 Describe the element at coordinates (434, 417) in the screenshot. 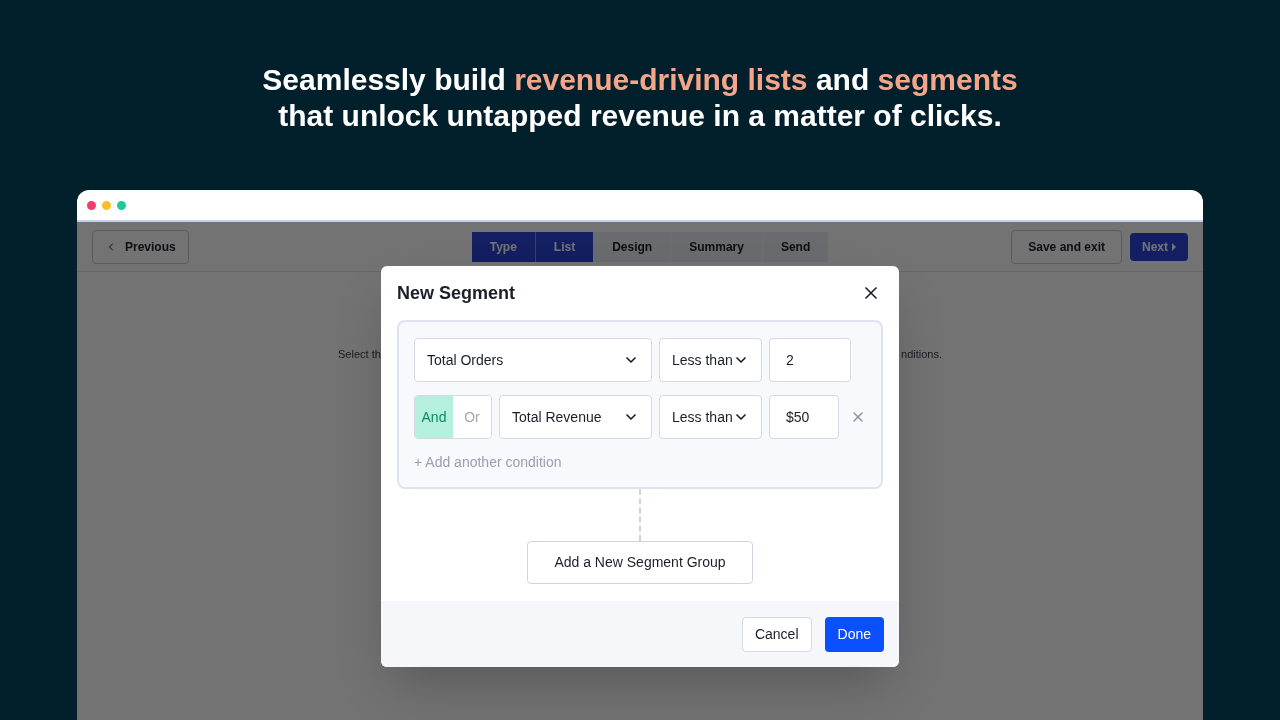

I see `logic-toggle: And` at that location.